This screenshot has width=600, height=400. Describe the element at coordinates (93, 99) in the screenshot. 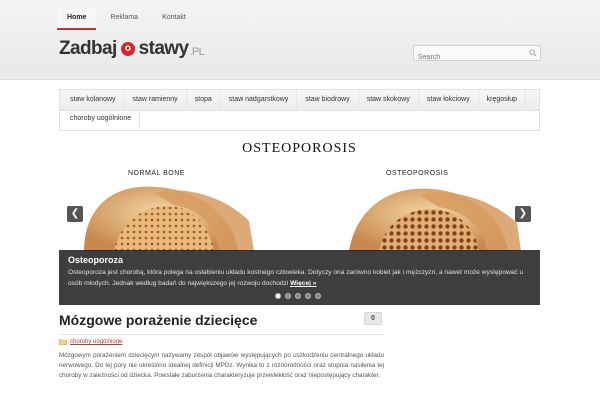

I see `category-link: staw kolanowy` at that location.